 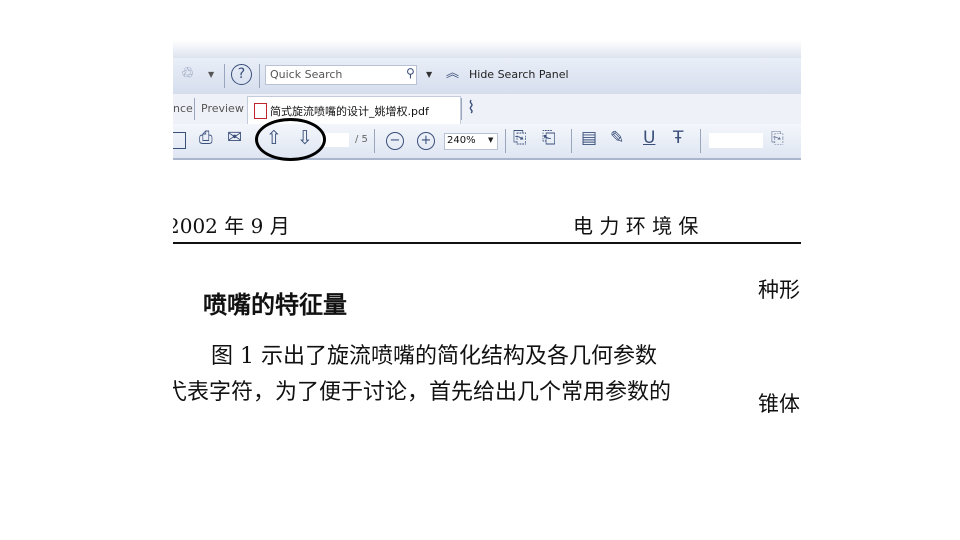 What do you see at coordinates (487, 49) in the screenshot?
I see `title-strip` at bounding box center [487, 49].